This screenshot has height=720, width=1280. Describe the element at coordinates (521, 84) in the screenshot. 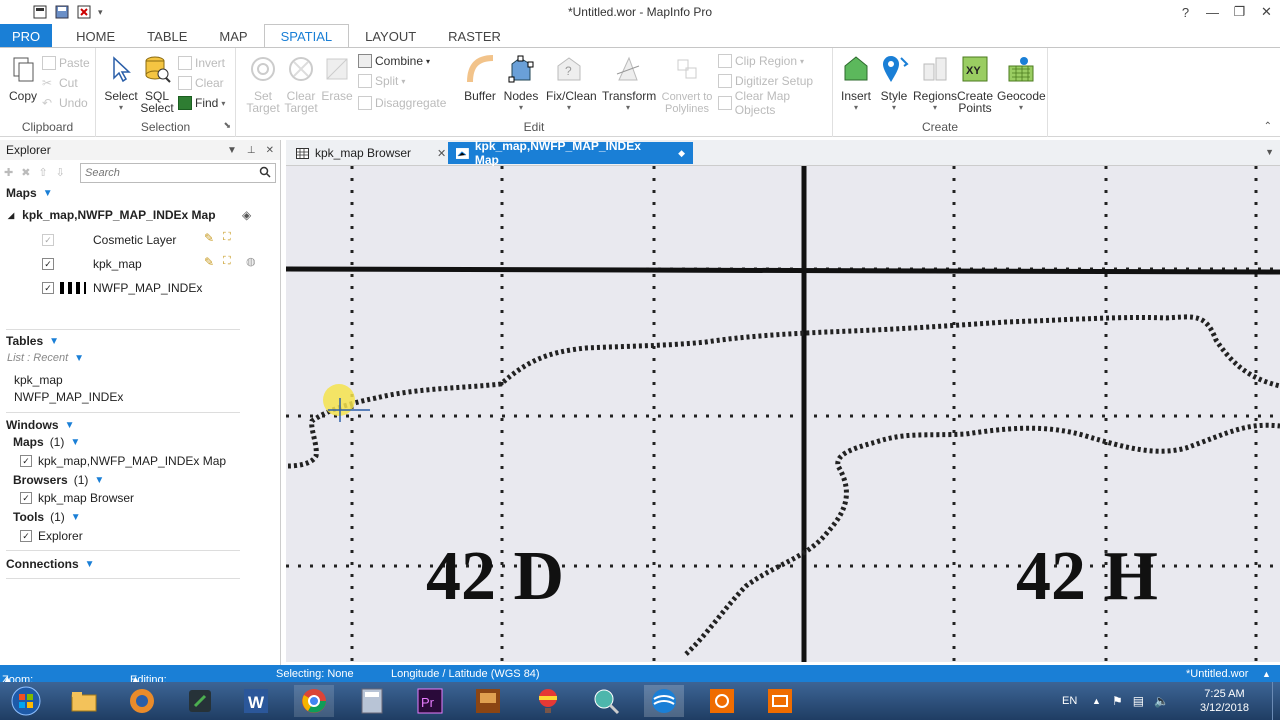

I see `nodes-button: Nodes ▾` at that location.